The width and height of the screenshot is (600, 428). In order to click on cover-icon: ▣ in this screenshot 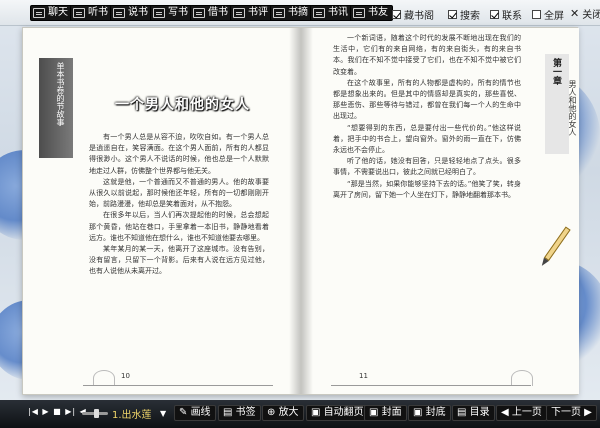, I will do `click(375, 412)`.